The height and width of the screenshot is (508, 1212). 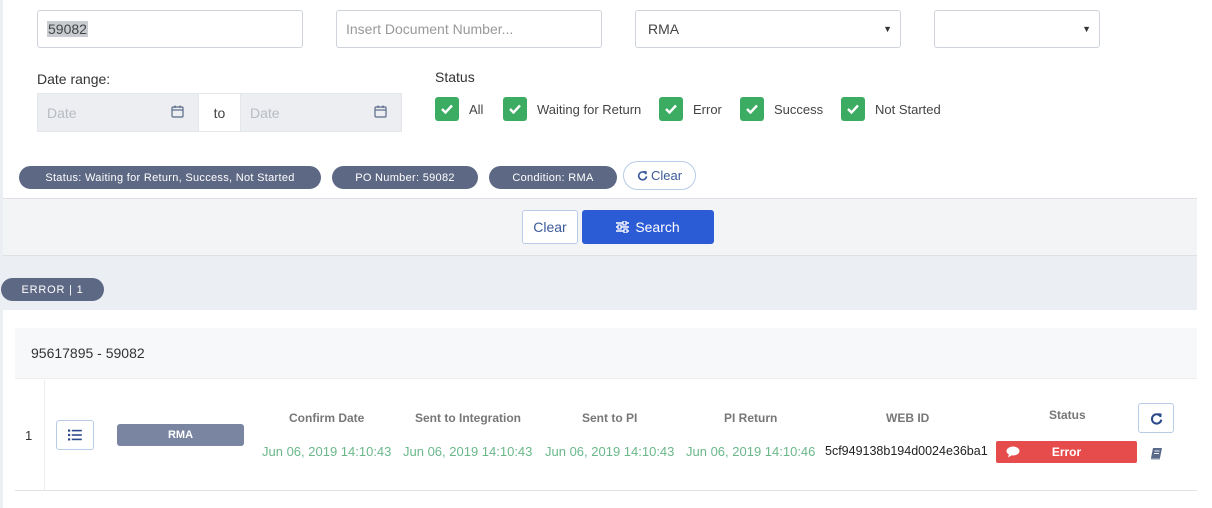 I want to click on document-type-tag: RMA, so click(x=180, y=435).